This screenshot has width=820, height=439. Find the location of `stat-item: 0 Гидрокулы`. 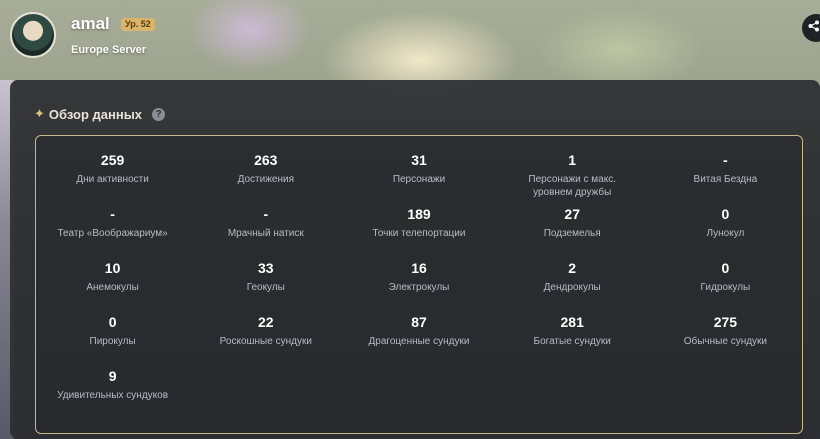

stat-item: 0 Гидрокулы is located at coordinates (725, 287).